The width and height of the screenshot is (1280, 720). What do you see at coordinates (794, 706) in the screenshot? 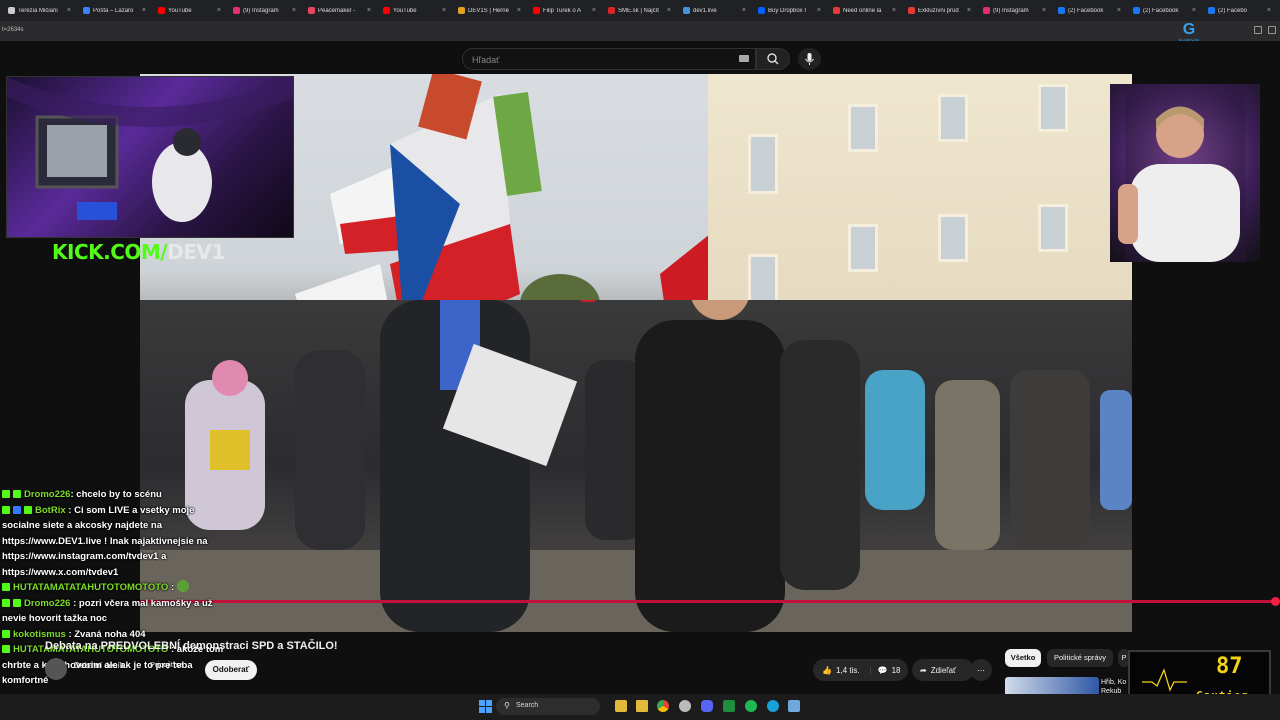
I see `app-icon` at bounding box center [794, 706].